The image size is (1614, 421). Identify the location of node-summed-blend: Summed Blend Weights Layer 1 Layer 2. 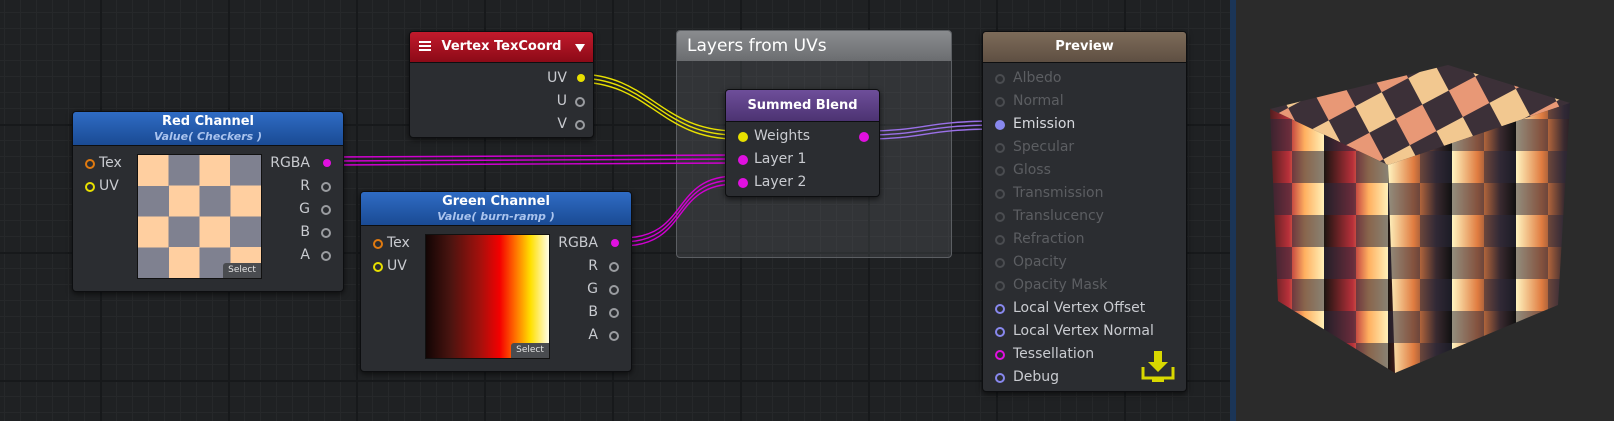
(802, 143).